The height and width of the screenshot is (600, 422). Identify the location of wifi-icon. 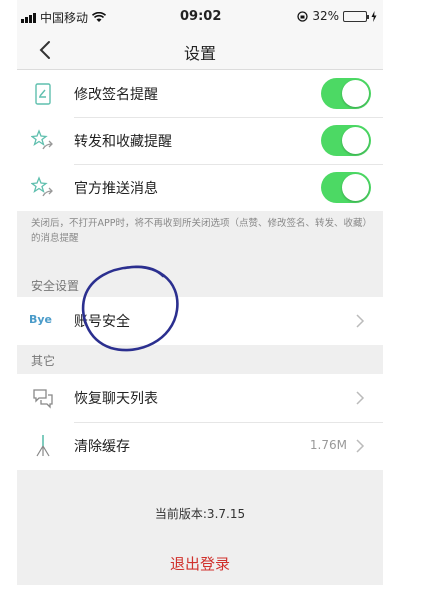
(99, 17).